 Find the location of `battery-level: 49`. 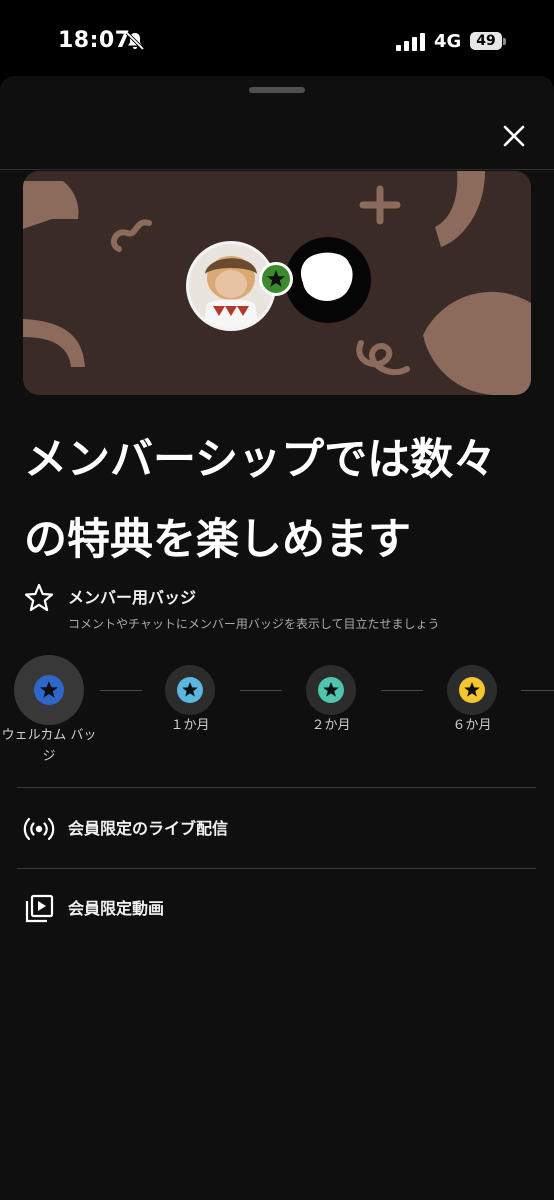

battery-level: 49 is located at coordinates (486, 41).